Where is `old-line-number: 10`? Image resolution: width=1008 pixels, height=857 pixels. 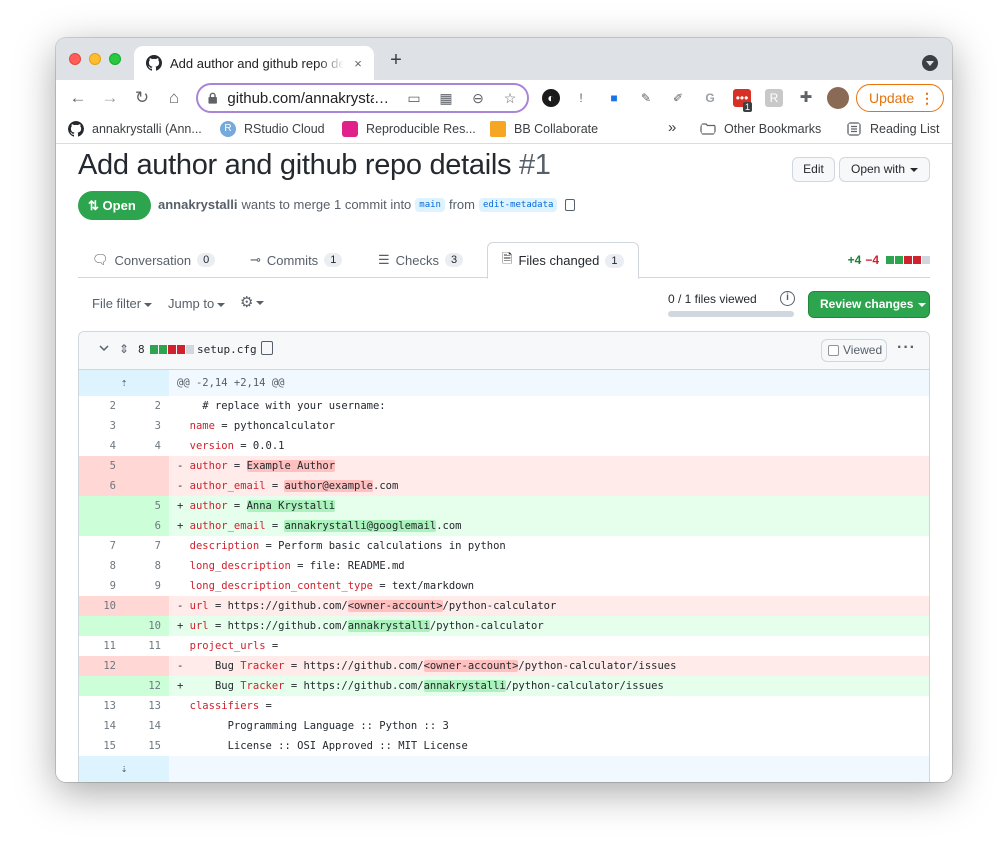
old-line-number: 10 is located at coordinates (101, 606).